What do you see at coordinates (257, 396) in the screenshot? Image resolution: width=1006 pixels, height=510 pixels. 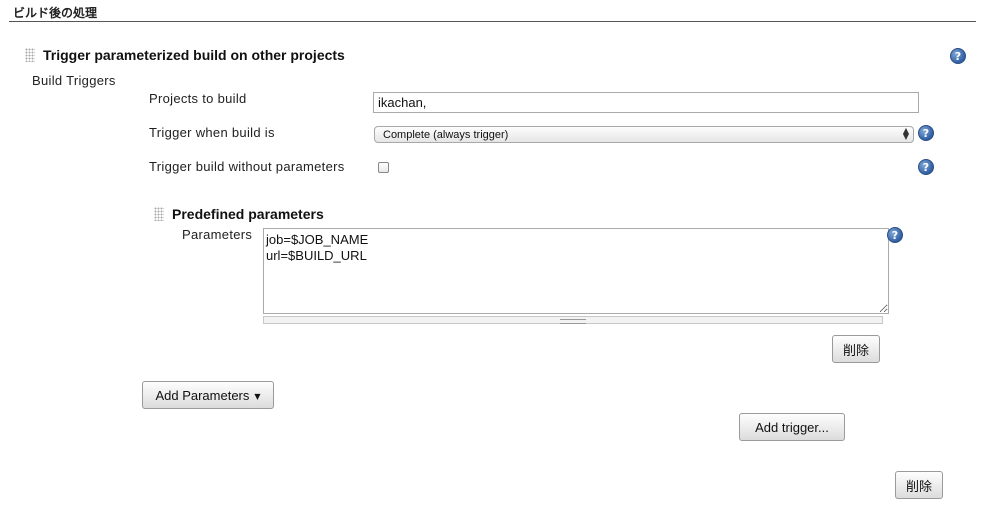 I see `caret-down-icon: ▼` at bounding box center [257, 396].